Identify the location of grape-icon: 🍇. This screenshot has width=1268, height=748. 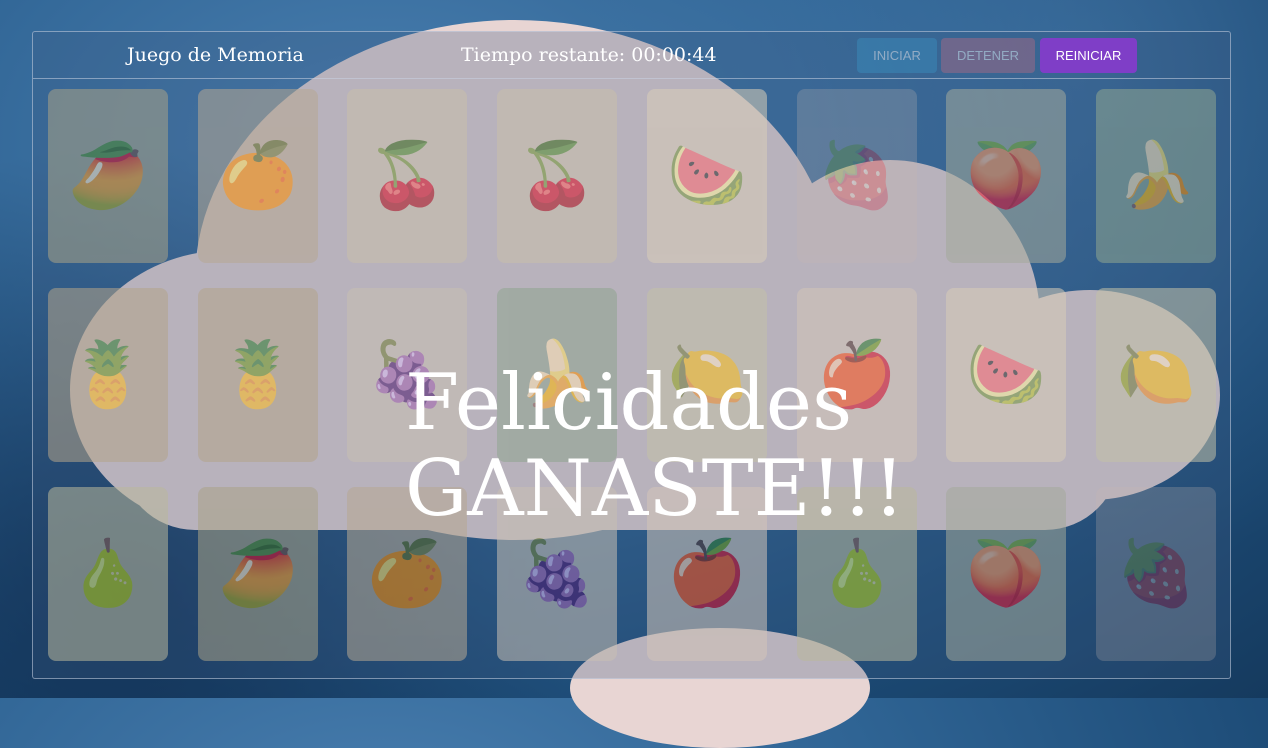
(557, 574).